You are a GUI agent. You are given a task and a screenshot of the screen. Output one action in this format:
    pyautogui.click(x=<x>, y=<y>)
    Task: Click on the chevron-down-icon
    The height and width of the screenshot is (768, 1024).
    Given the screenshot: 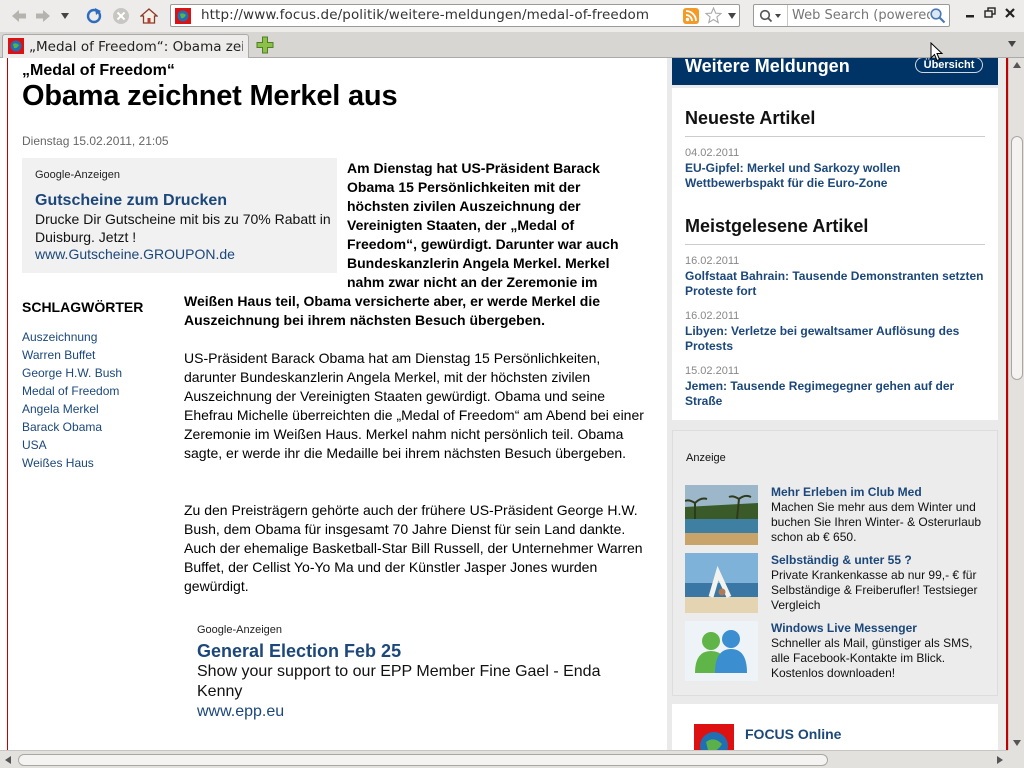 What is the action you would take?
    pyautogui.click(x=65, y=16)
    